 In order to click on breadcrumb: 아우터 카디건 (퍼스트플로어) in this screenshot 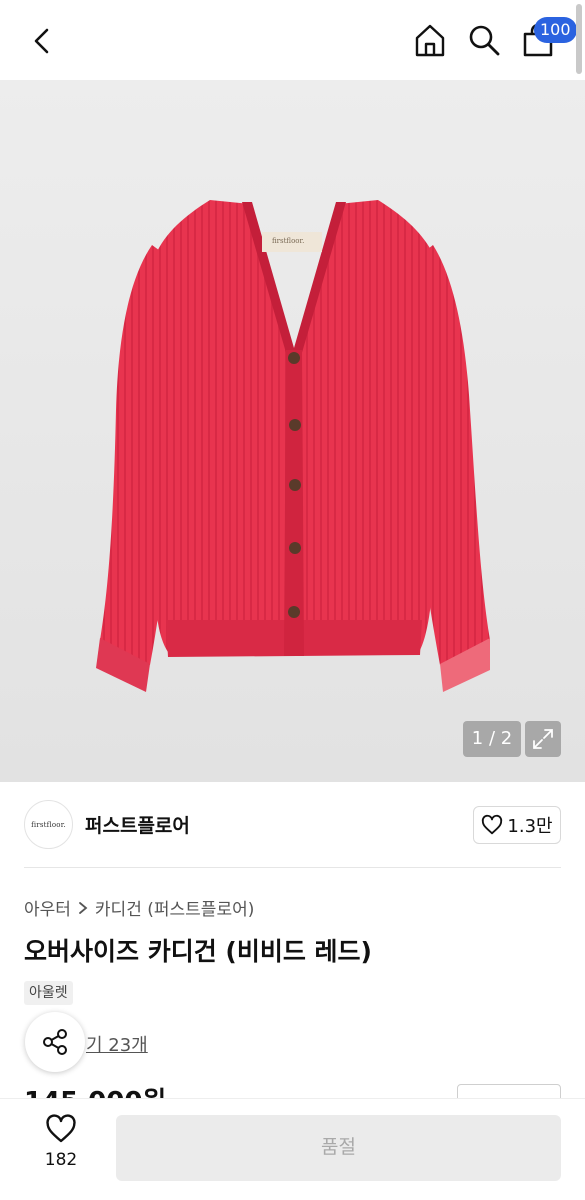, I will do `click(139, 907)`.